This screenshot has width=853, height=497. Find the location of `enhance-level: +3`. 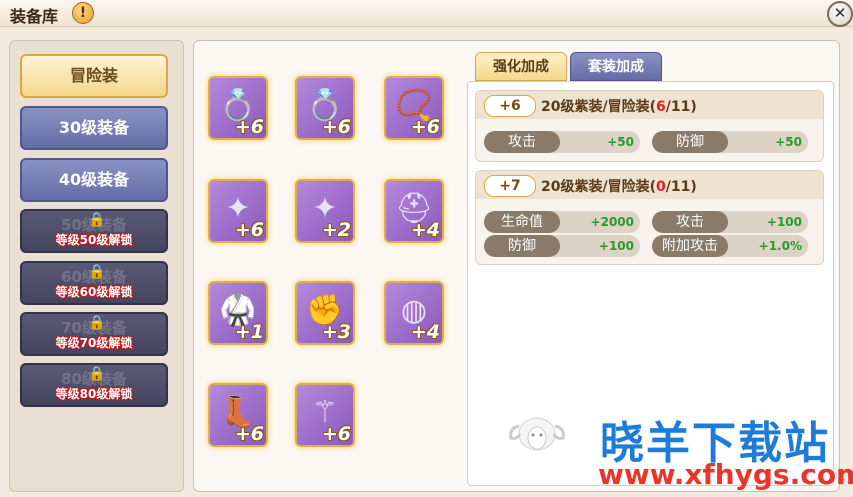

enhance-level: +3 is located at coordinates (336, 332).